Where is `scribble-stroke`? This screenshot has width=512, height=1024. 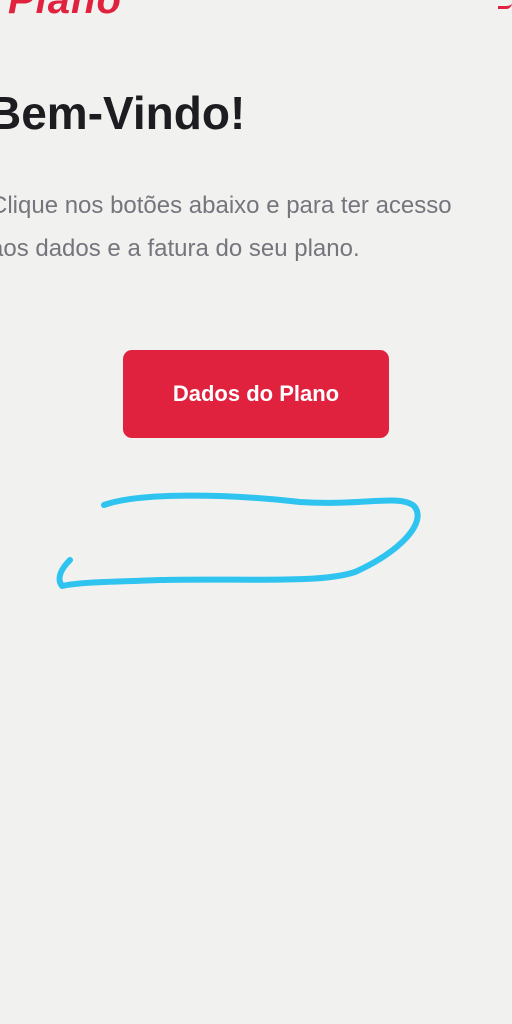
scribble-stroke is located at coordinates (238, 540).